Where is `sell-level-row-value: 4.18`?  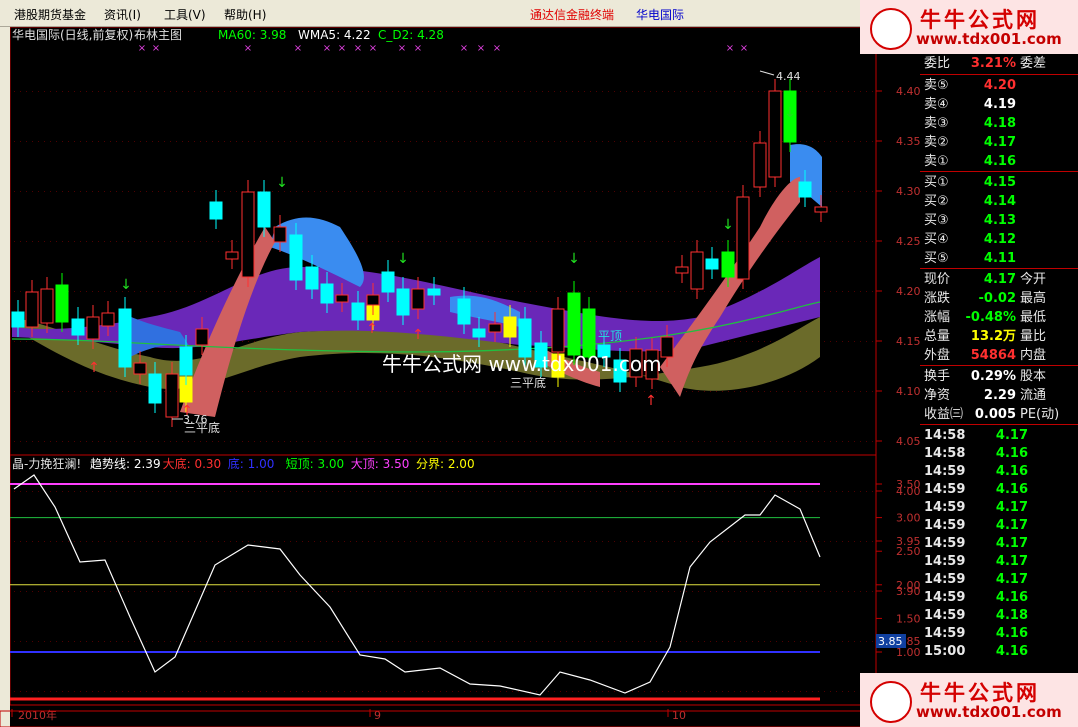
sell-level-row-value: 4.18 is located at coordinates (999, 123).